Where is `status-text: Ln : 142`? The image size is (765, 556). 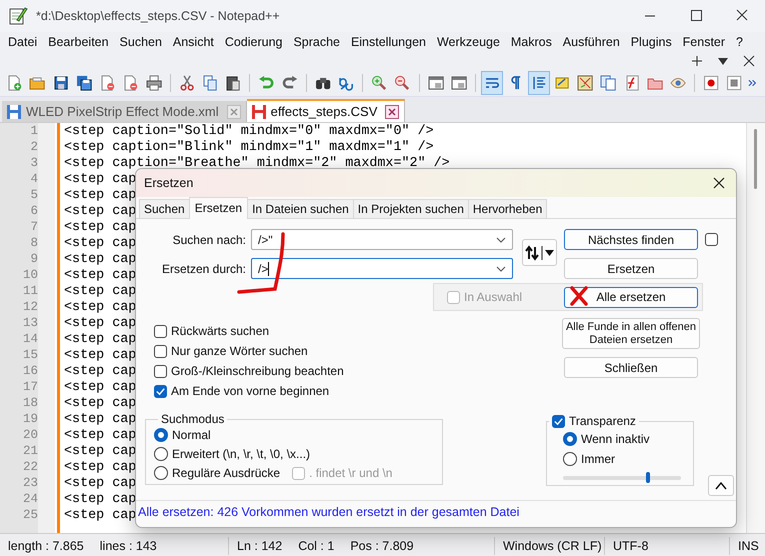 status-text: Ln : 142 is located at coordinates (259, 546).